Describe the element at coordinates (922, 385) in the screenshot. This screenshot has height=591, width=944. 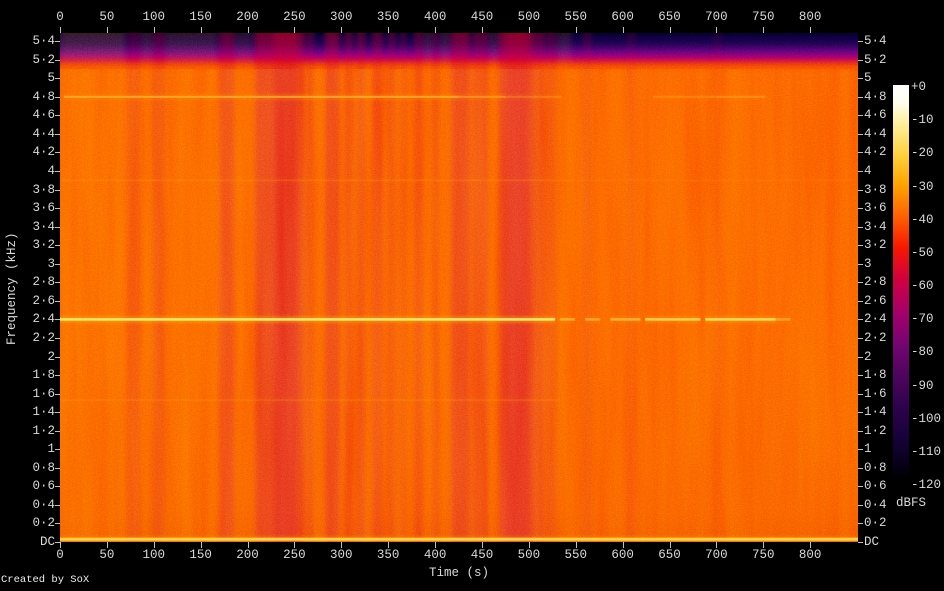
I see `colorbar-tick-label: -90` at that location.